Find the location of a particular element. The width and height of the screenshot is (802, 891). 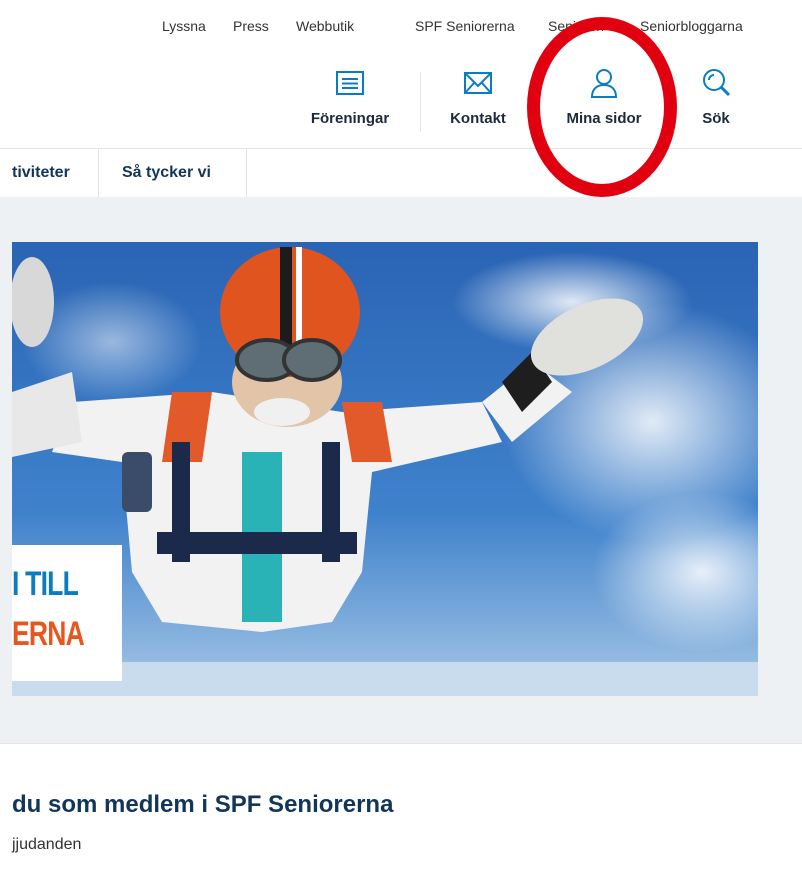

nav-mina-sidor-label: Mina sidor is located at coordinates (604, 118).